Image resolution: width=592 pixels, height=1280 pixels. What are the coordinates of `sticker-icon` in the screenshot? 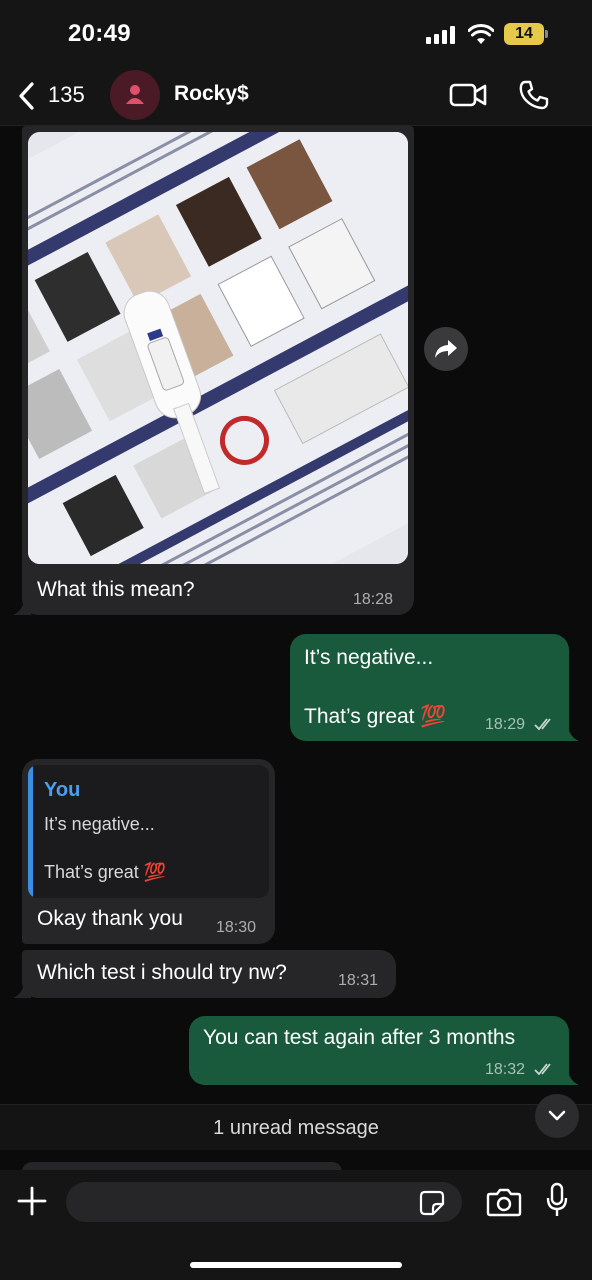 It's located at (432, 1203).